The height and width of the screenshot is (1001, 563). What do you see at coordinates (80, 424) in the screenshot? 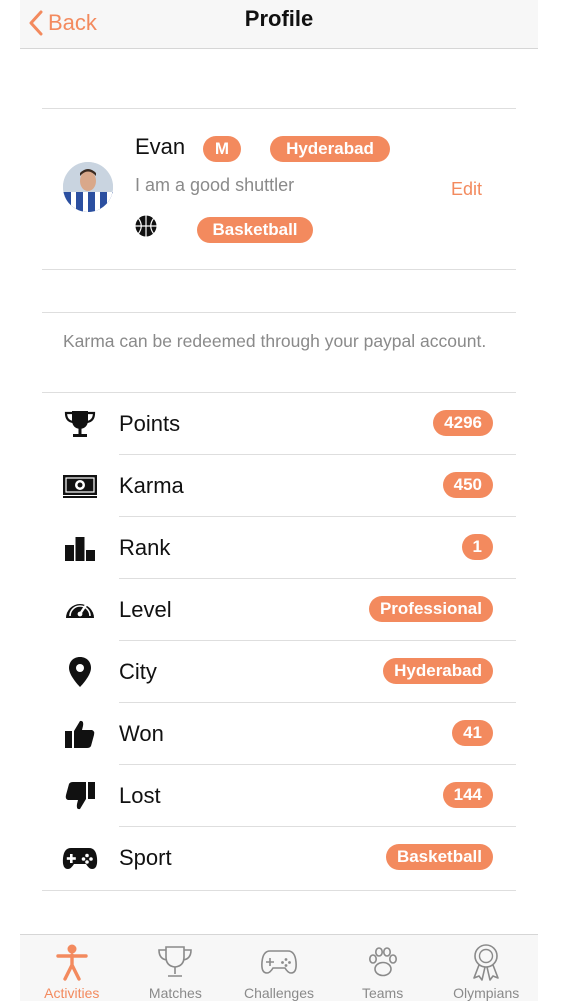
I see `trophy-icon` at bounding box center [80, 424].